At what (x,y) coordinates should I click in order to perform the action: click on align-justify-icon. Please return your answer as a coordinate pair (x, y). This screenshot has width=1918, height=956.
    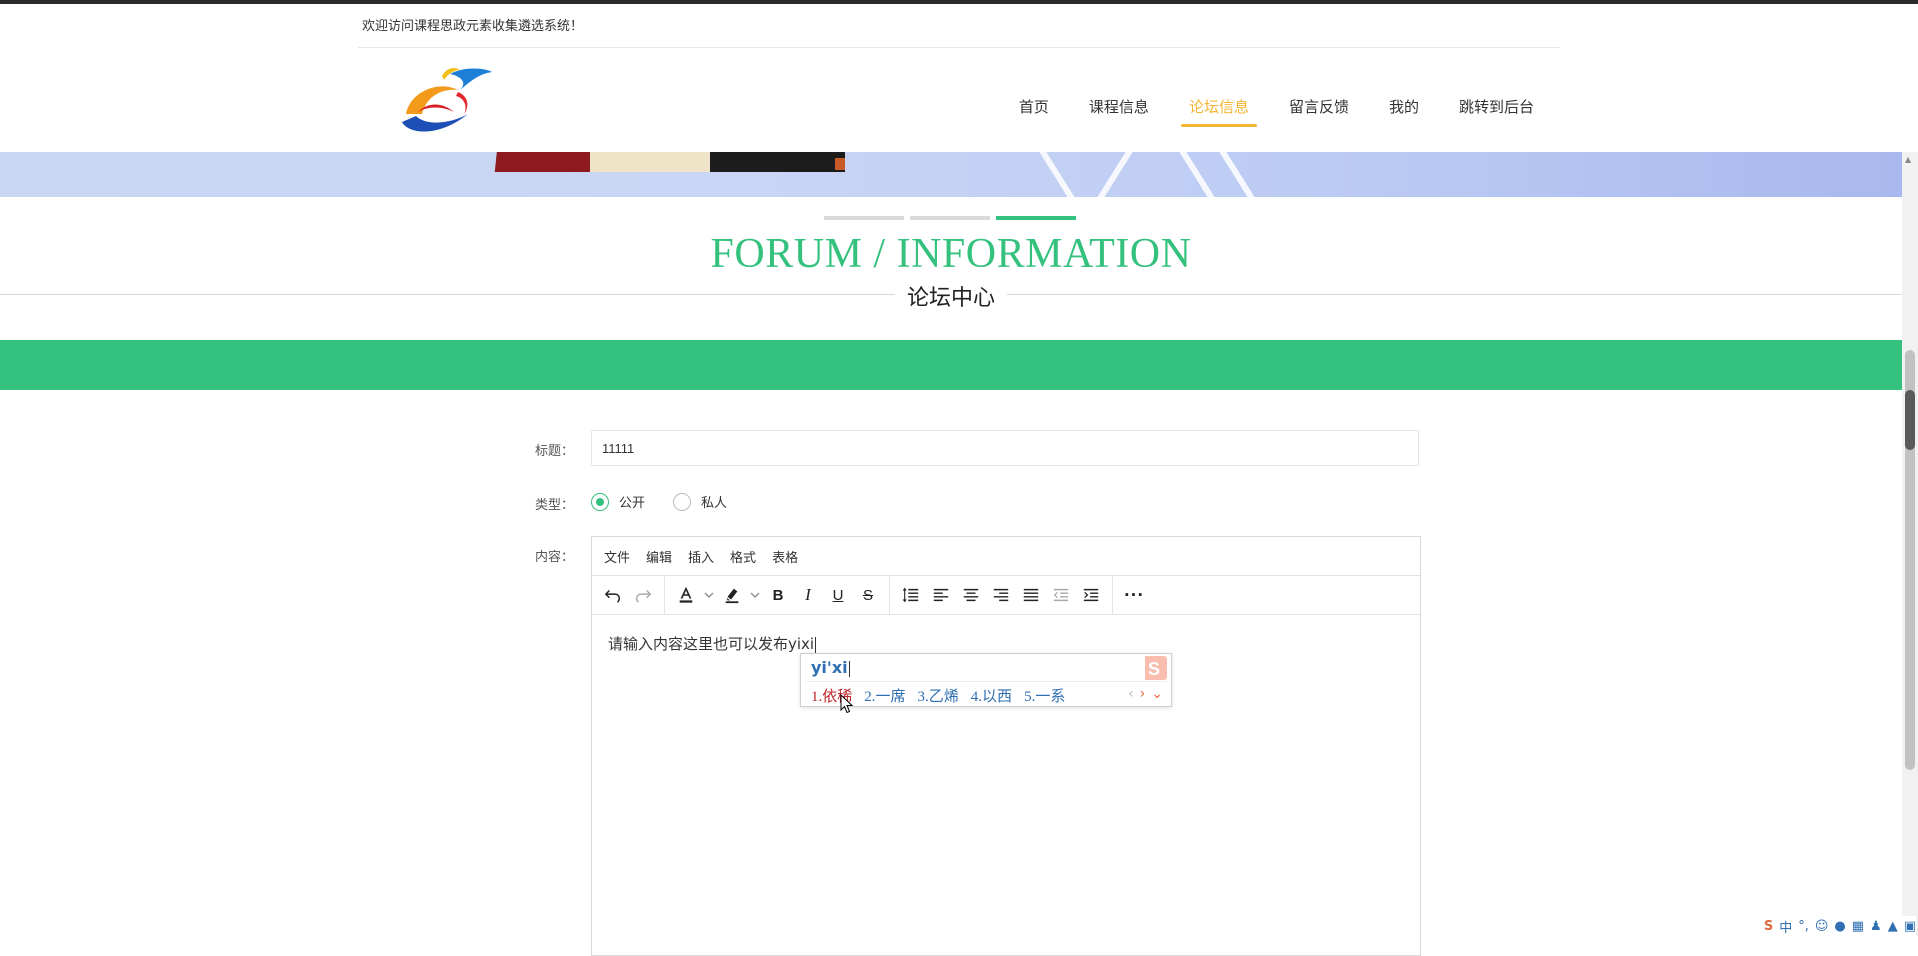
    Looking at the image, I should click on (1031, 595).